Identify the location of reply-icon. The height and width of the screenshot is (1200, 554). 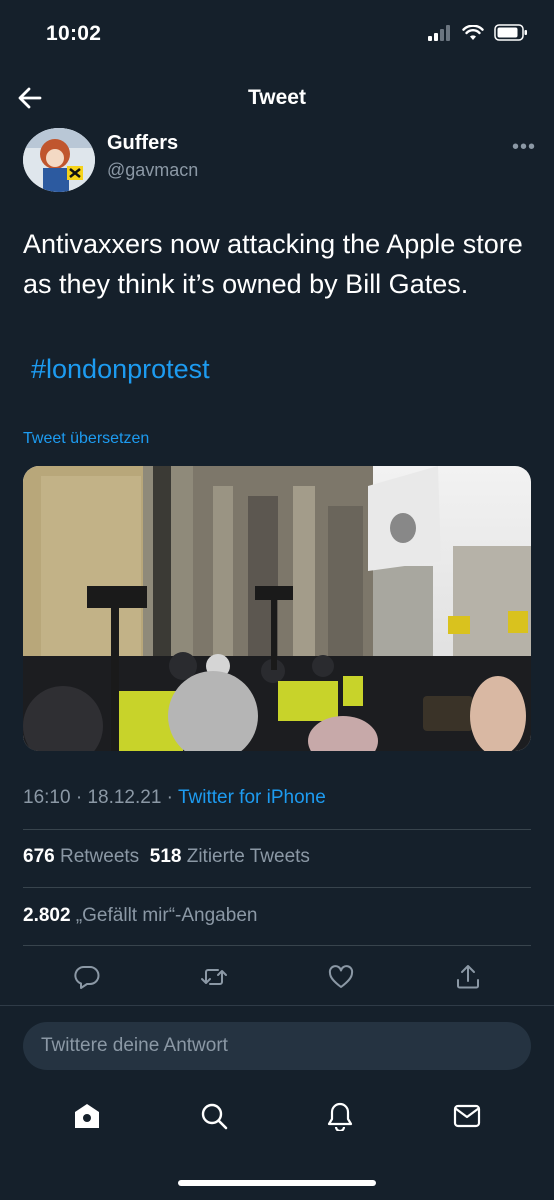
(87, 977).